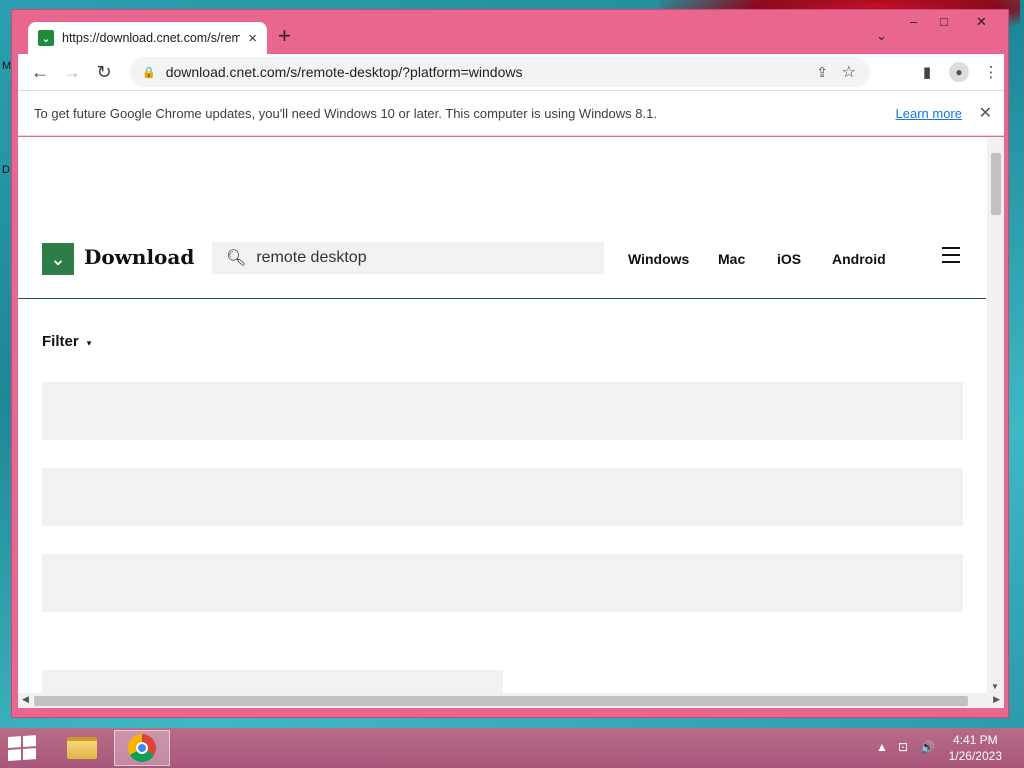 The width and height of the screenshot is (1024, 768). I want to click on scroll-down-arrow-icon: ▼, so click(995, 686).